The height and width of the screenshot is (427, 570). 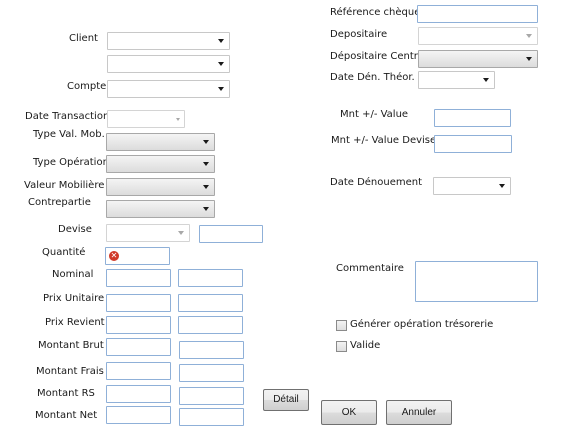 What do you see at coordinates (138, 394) in the screenshot?
I see `montant-rs-input` at bounding box center [138, 394].